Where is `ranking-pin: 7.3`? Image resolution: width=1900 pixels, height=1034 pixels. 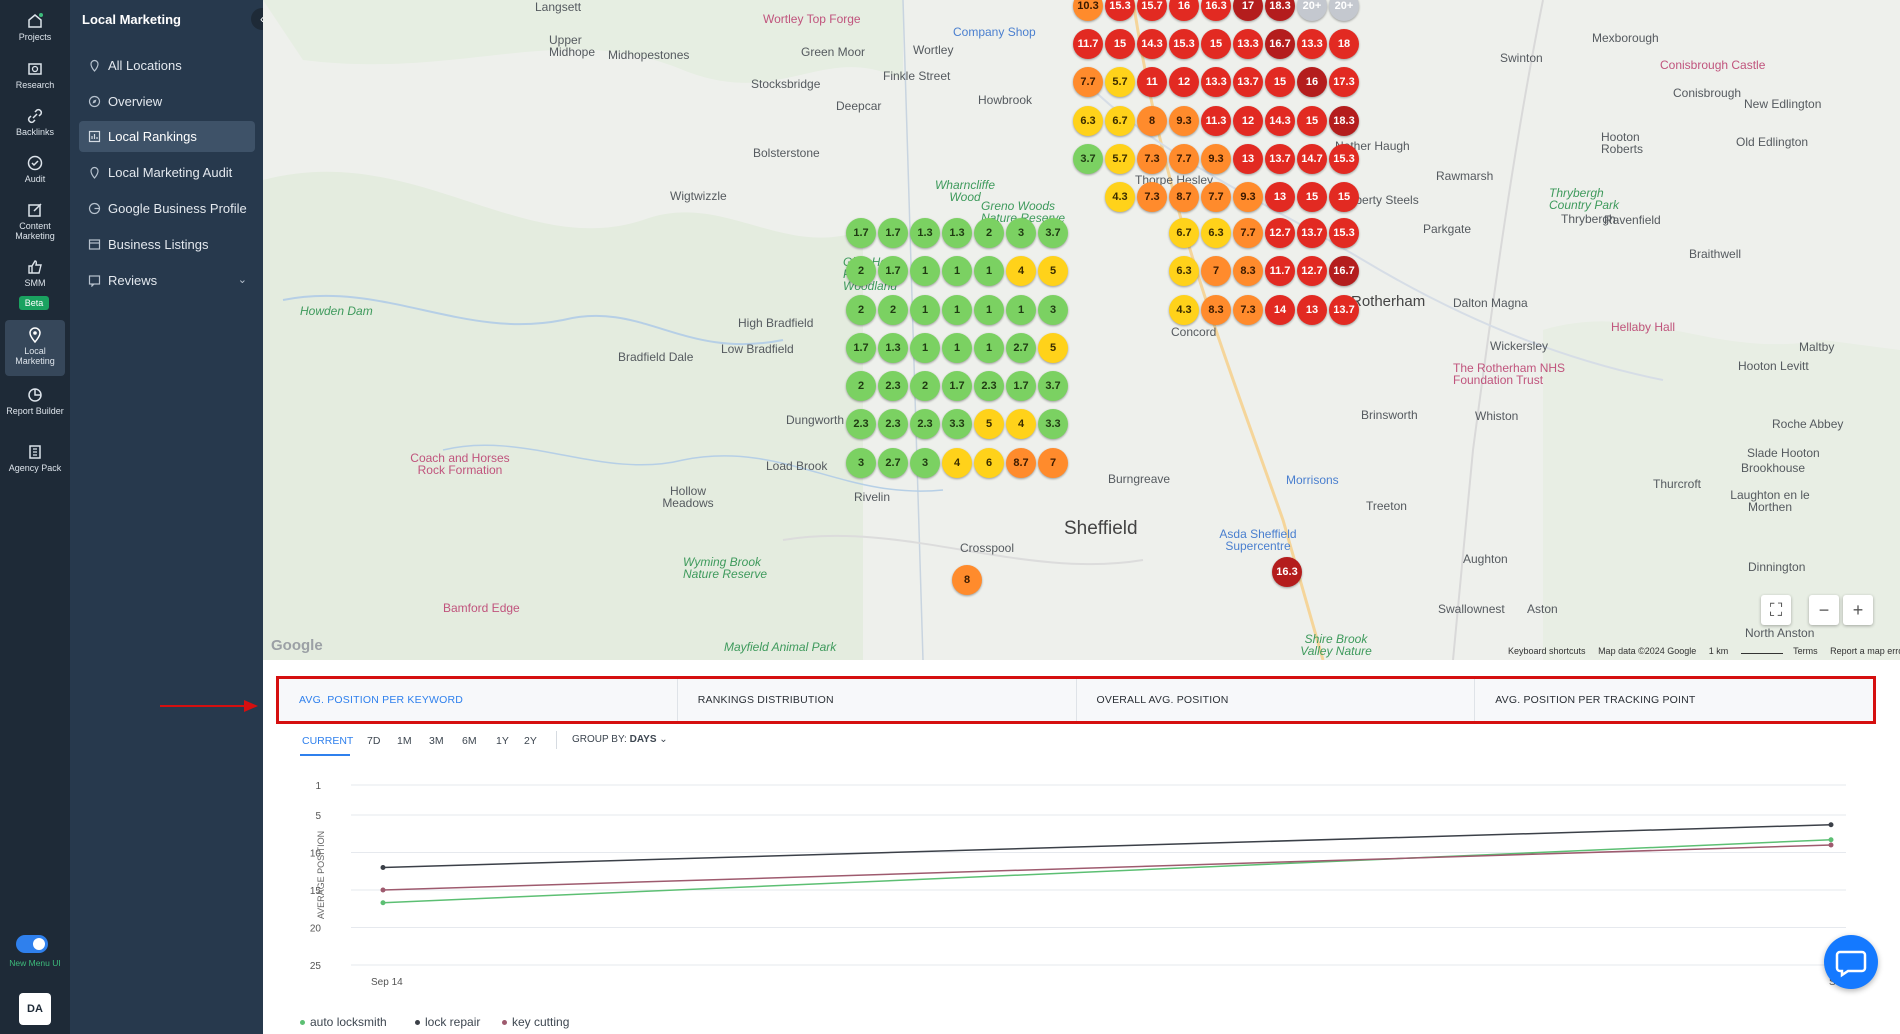
ranking-pin: 7.3 is located at coordinates (1248, 310).